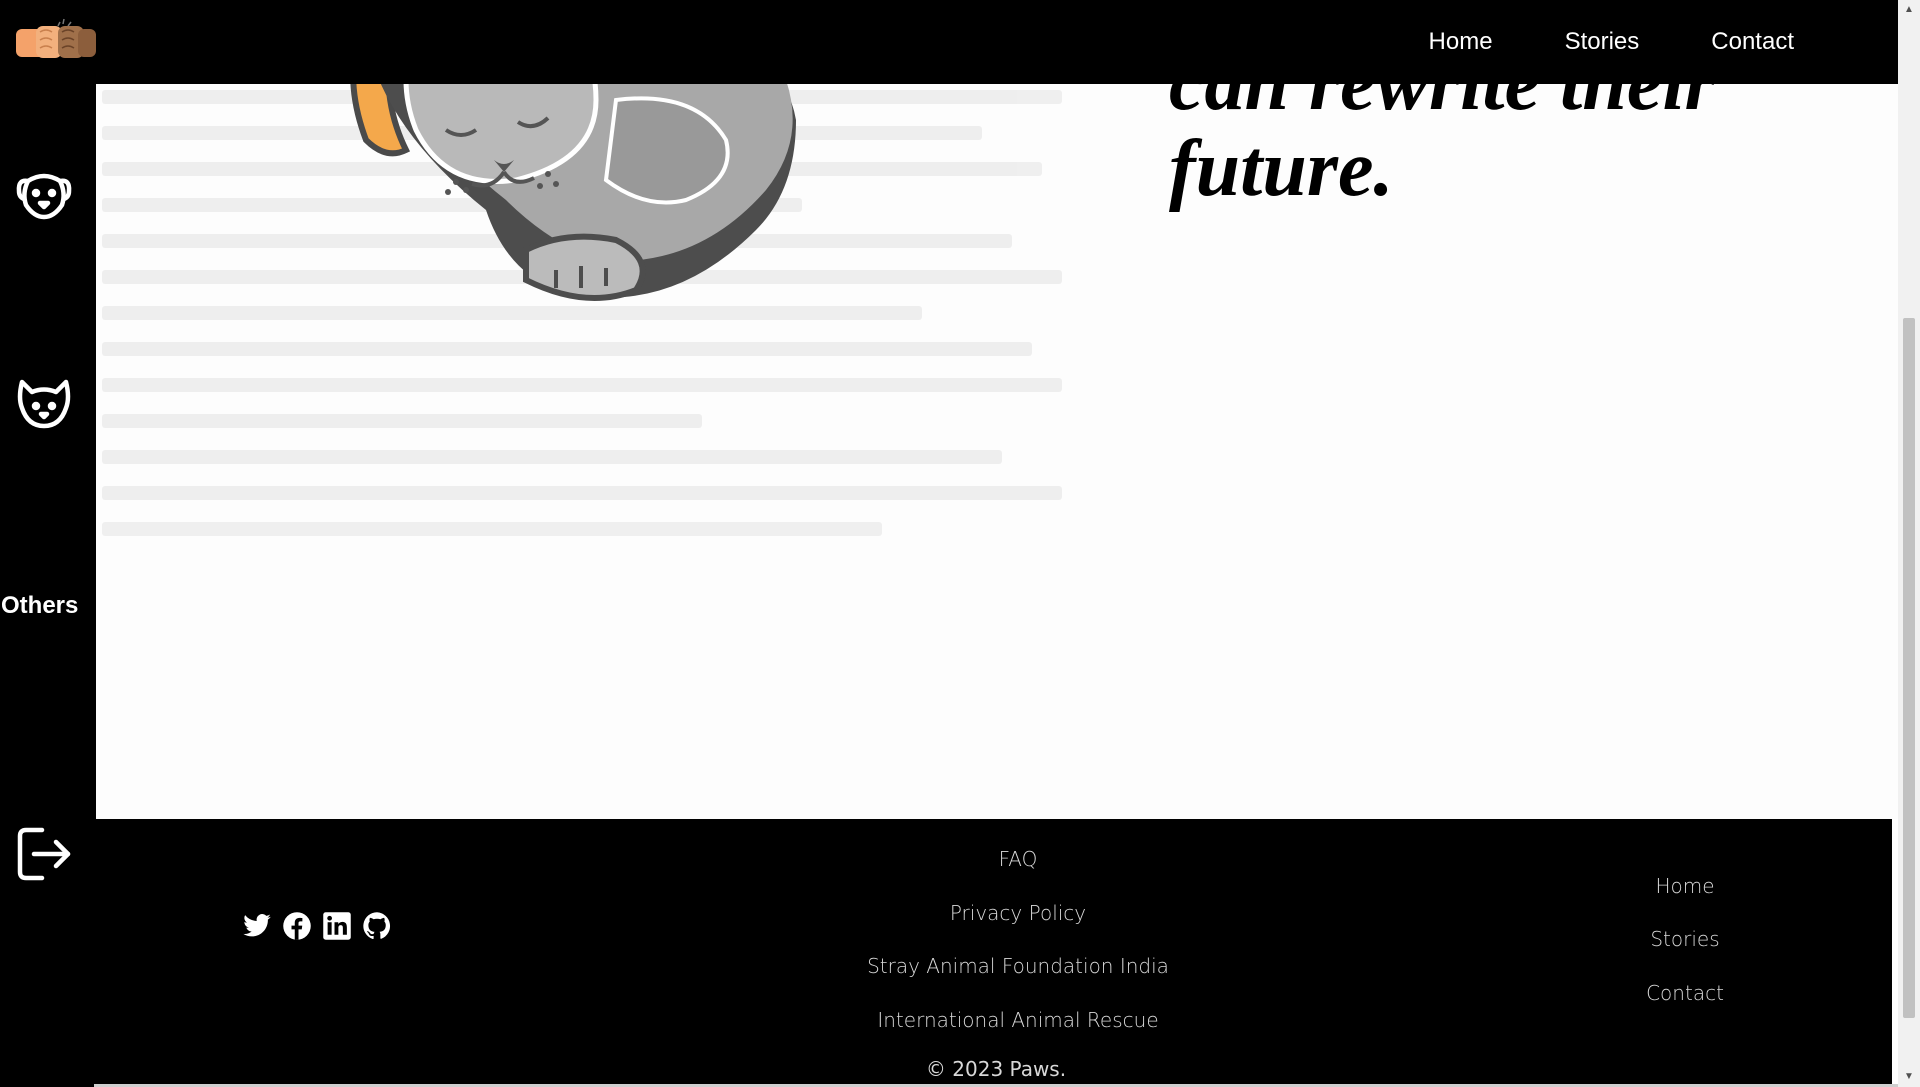  What do you see at coordinates (1281, 169) in the screenshot?
I see `tagline-line-2: future.` at bounding box center [1281, 169].